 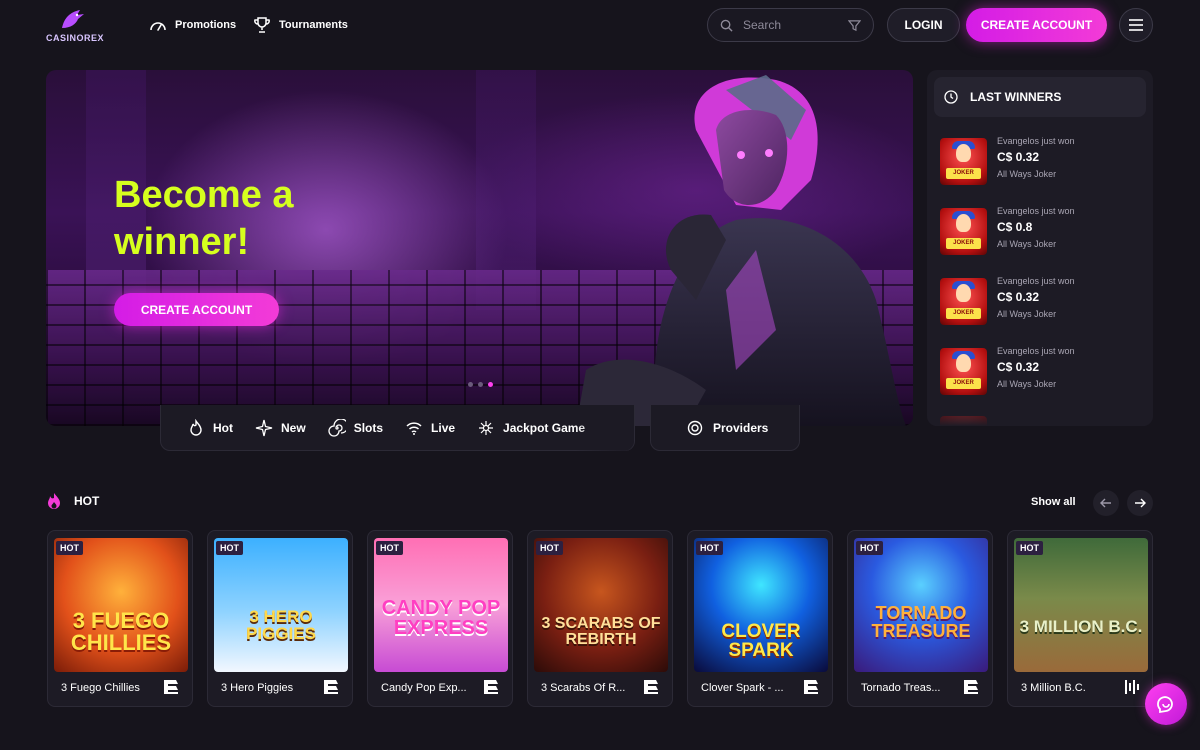 What do you see at coordinates (1036, 25) in the screenshot?
I see `create-account-button: CREATE ACCOUNT` at bounding box center [1036, 25].